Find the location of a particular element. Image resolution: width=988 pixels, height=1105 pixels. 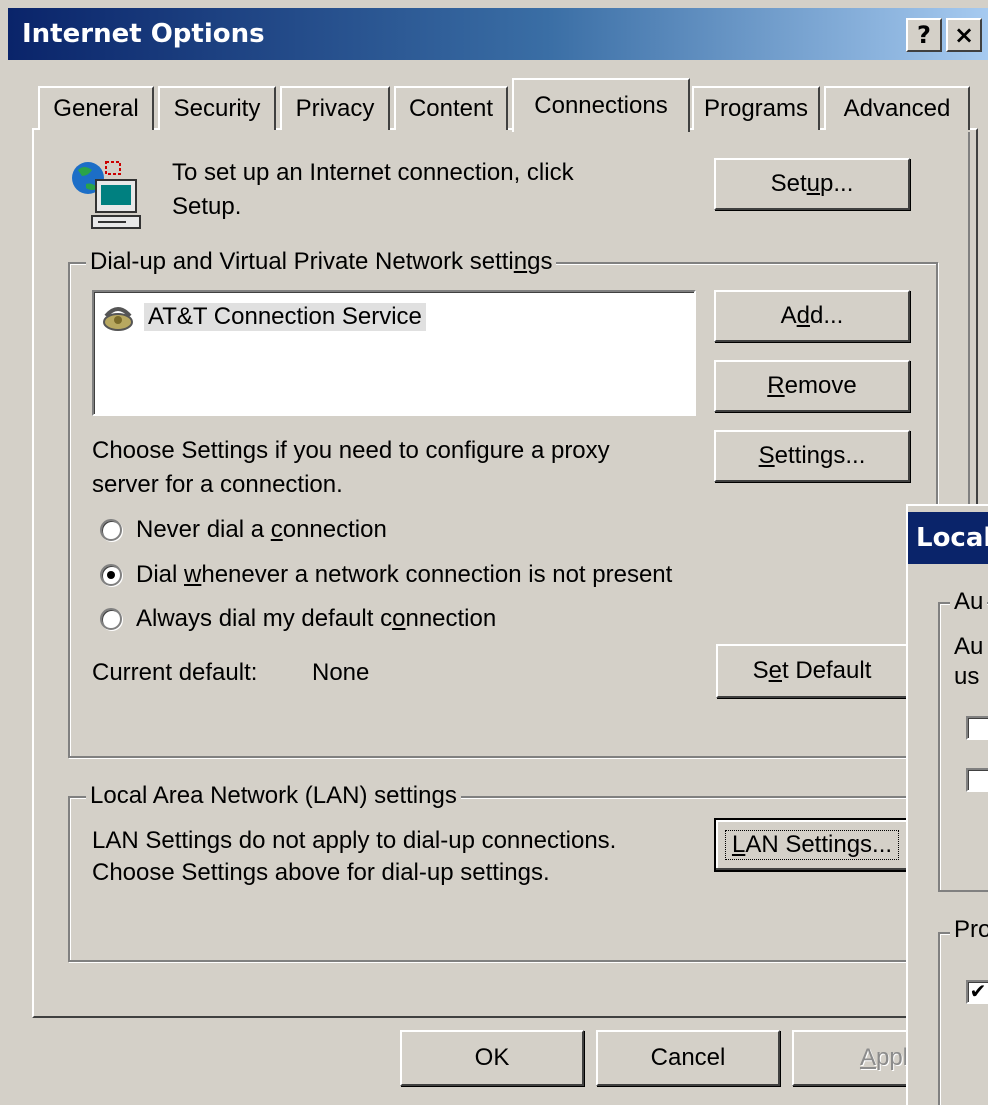

connections-listbox: AT&T Connection Service is located at coordinates (394, 353).